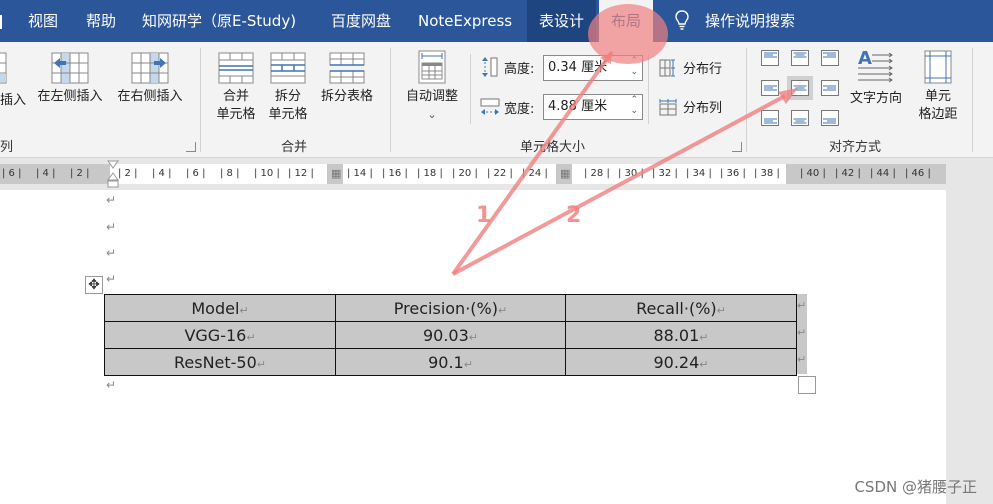 The image size is (993, 504). Describe the element at coordinates (690, 106) in the screenshot. I see `distribute-columns-button: 分布列` at that location.